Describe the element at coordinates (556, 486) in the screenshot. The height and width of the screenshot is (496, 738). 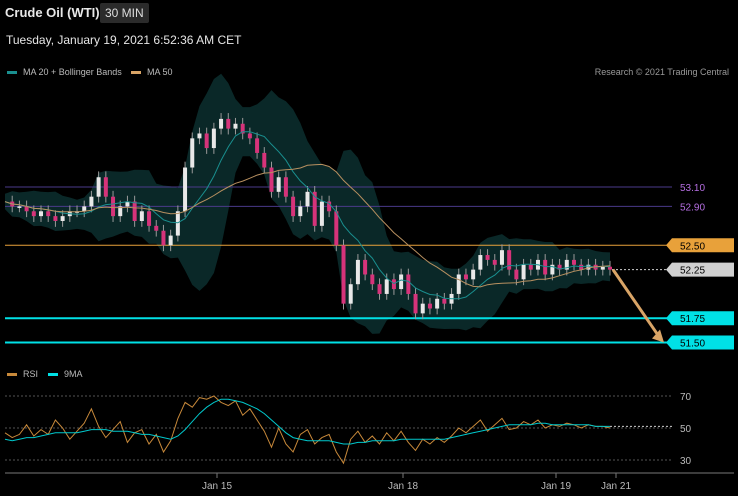
I see `x-tick-label: Jan 19` at that location.